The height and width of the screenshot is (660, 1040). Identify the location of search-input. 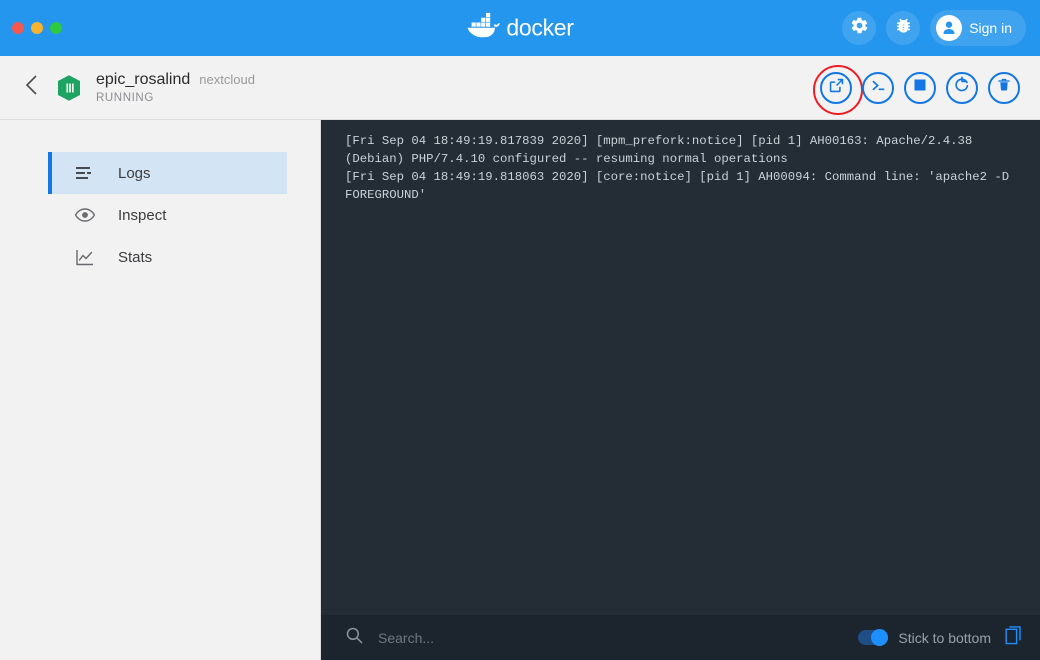
(618, 637).